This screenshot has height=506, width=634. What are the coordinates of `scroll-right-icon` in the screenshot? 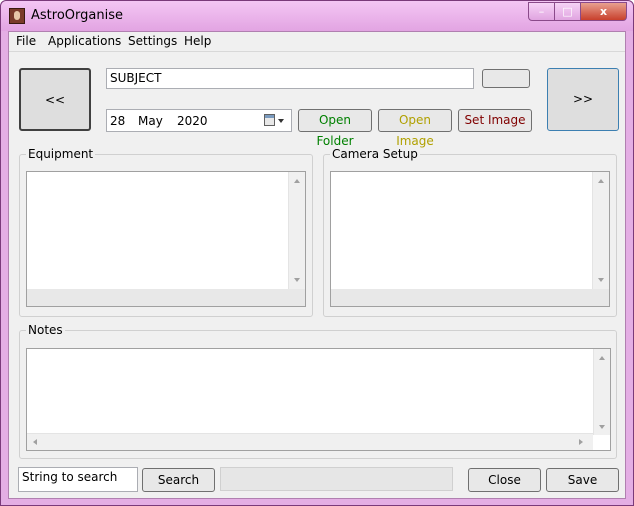 It's located at (581, 442).